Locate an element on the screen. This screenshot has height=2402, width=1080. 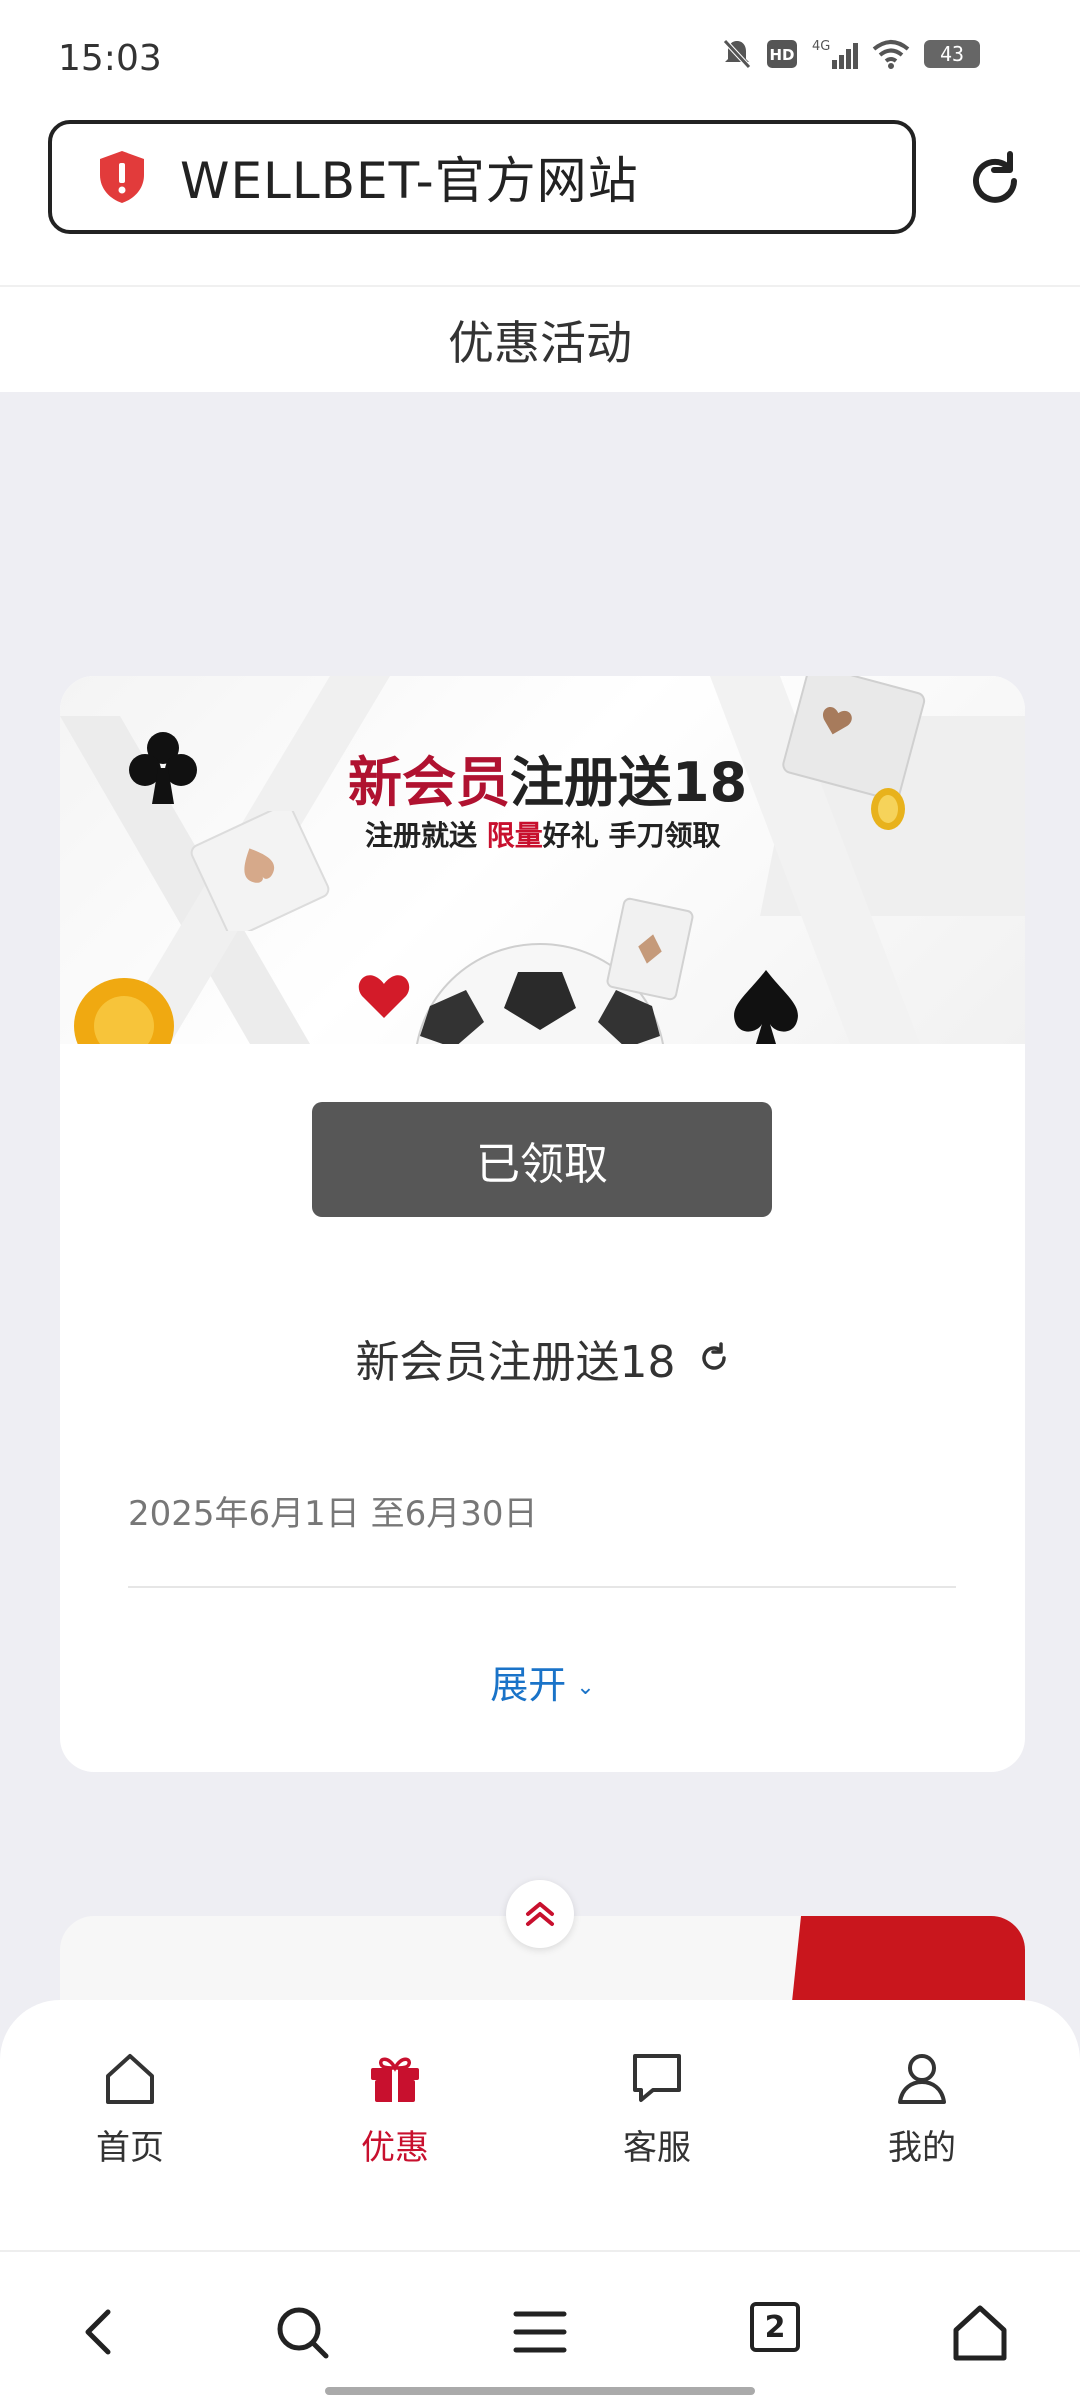
heart-suit-icon is located at coordinates (384, 996).